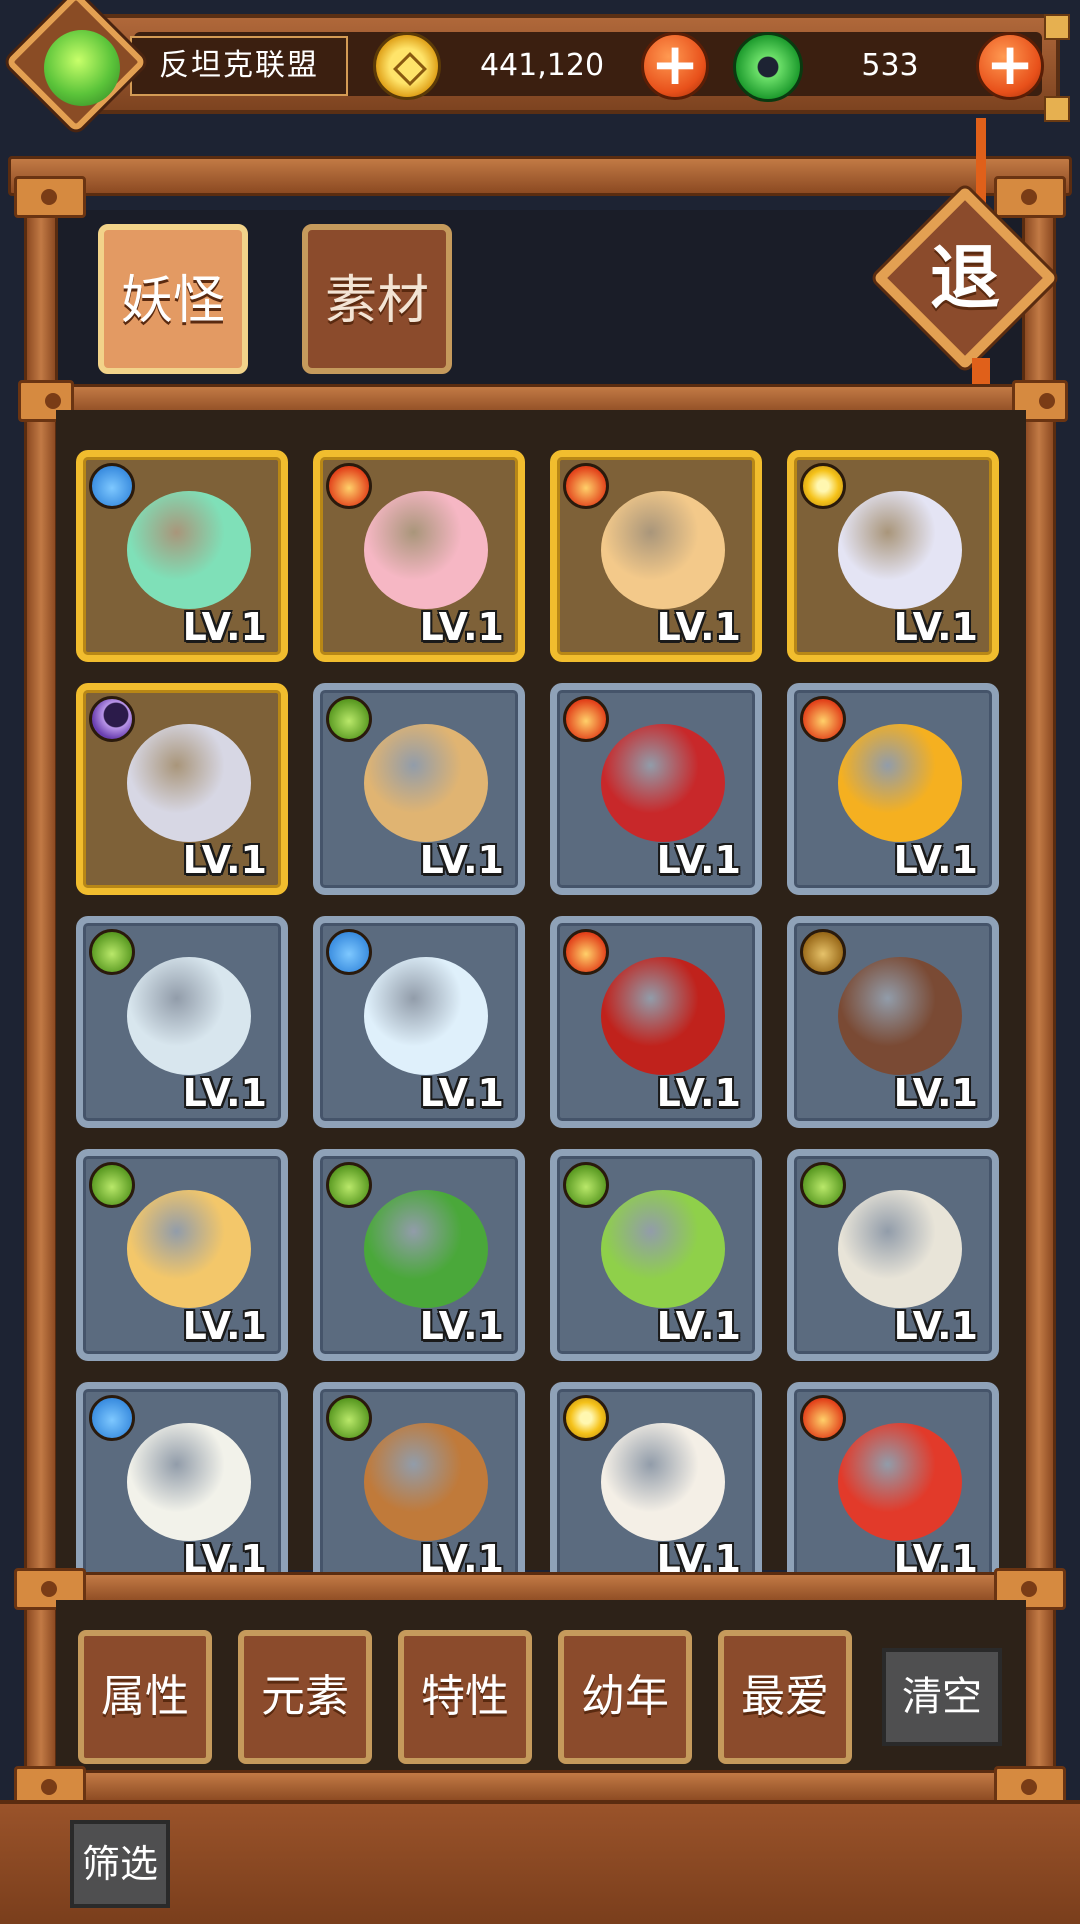 The width and height of the screenshot is (1080, 1924). What do you see at coordinates (465, 1697) in the screenshot?
I see `filter-trait-button: 特性` at bounding box center [465, 1697].